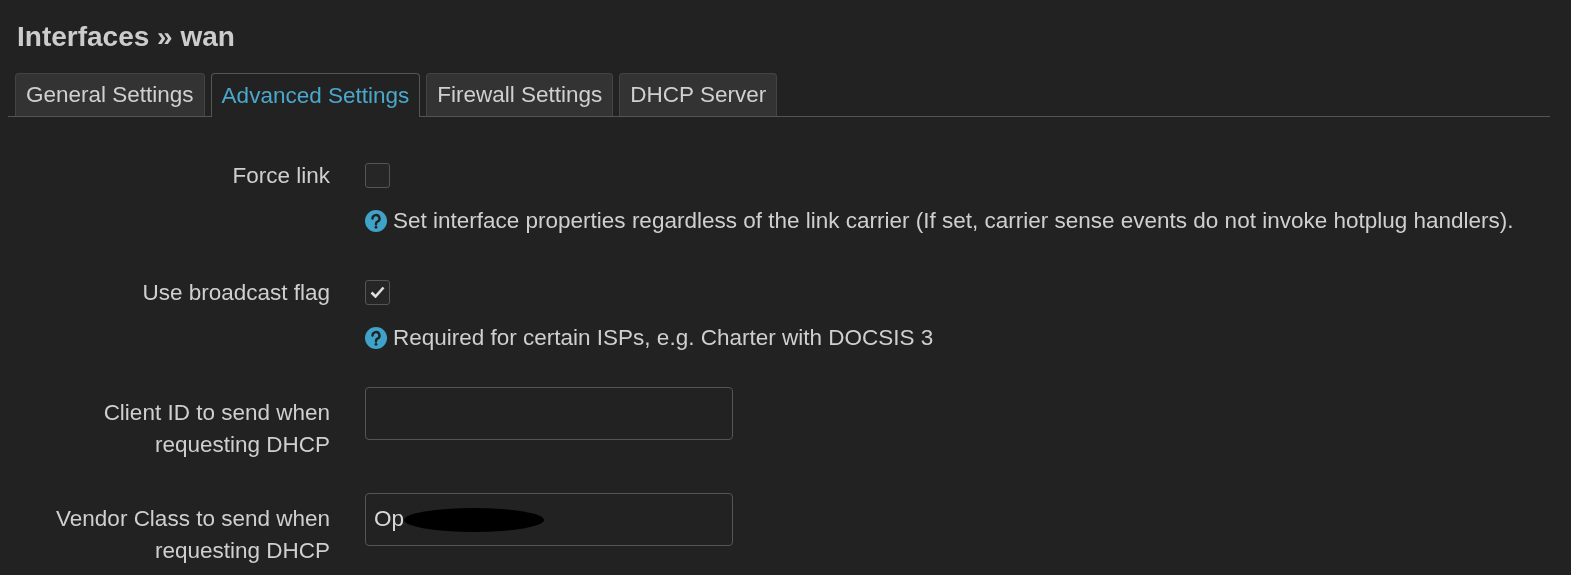  What do you see at coordinates (520, 94) in the screenshot?
I see `tab: Firewall Settings` at bounding box center [520, 94].